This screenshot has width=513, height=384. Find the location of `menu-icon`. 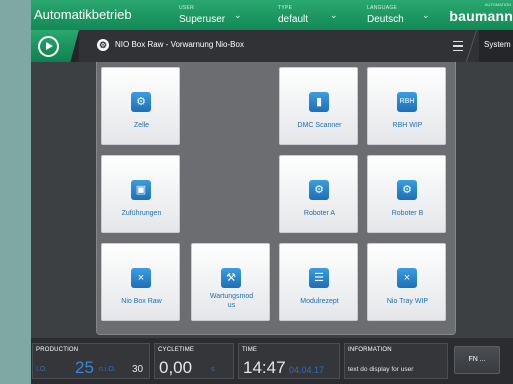

menu-icon is located at coordinates (458, 46).